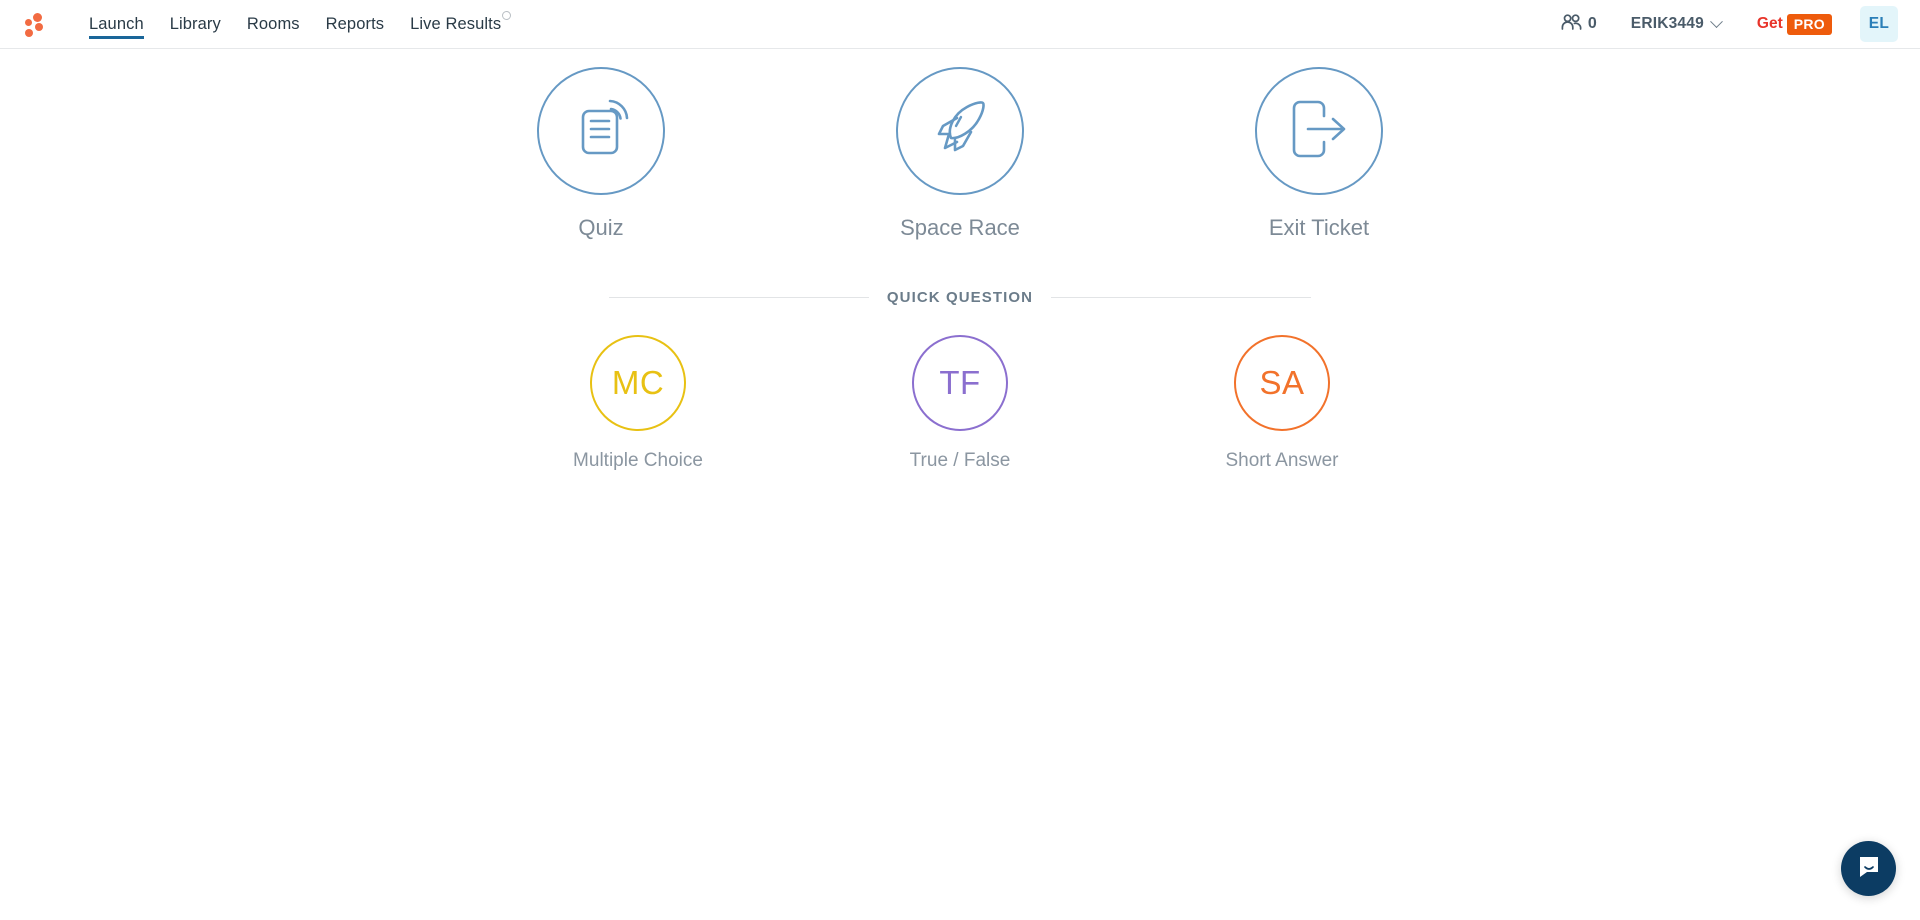 This screenshot has width=1920, height=920. What do you see at coordinates (1716, 21) in the screenshot?
I see `chevron-down-icon` at bounding box center [1716, 21].